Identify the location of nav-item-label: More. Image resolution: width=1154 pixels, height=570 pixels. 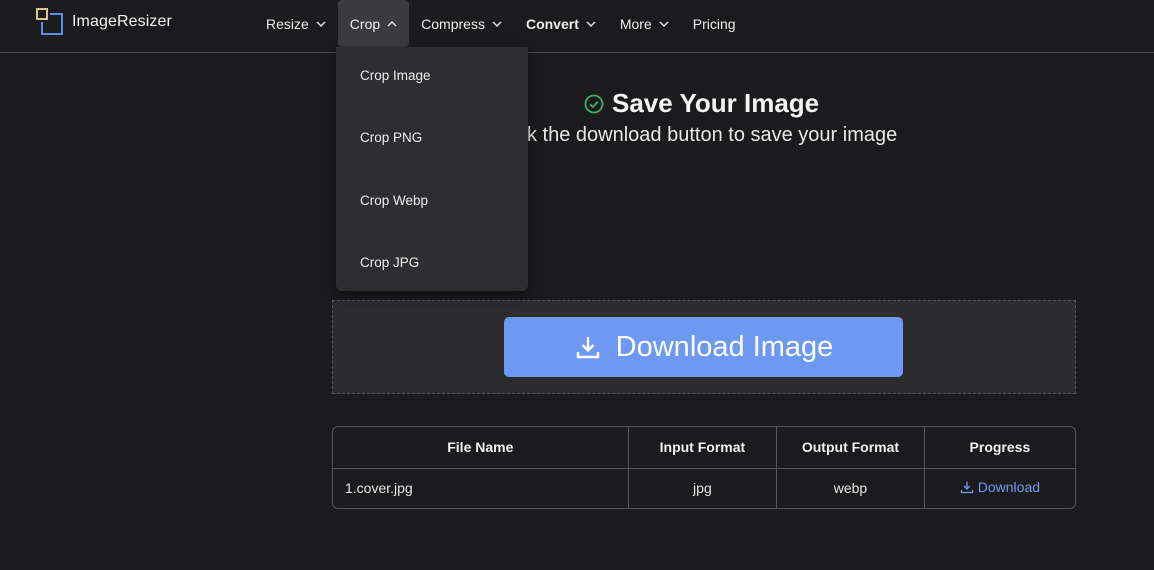
(635, 23).